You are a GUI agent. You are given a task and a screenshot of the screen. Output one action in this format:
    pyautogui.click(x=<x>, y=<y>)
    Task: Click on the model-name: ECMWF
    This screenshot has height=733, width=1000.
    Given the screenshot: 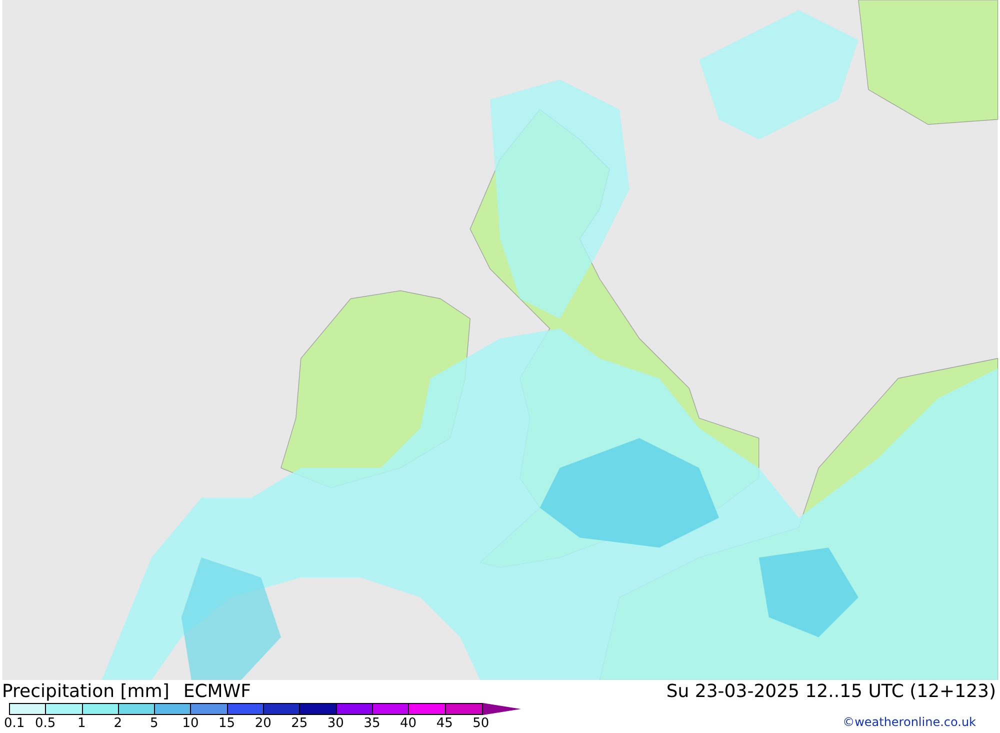 What is the action you would take?
    pyautogui.click(x=217, y=692)
    